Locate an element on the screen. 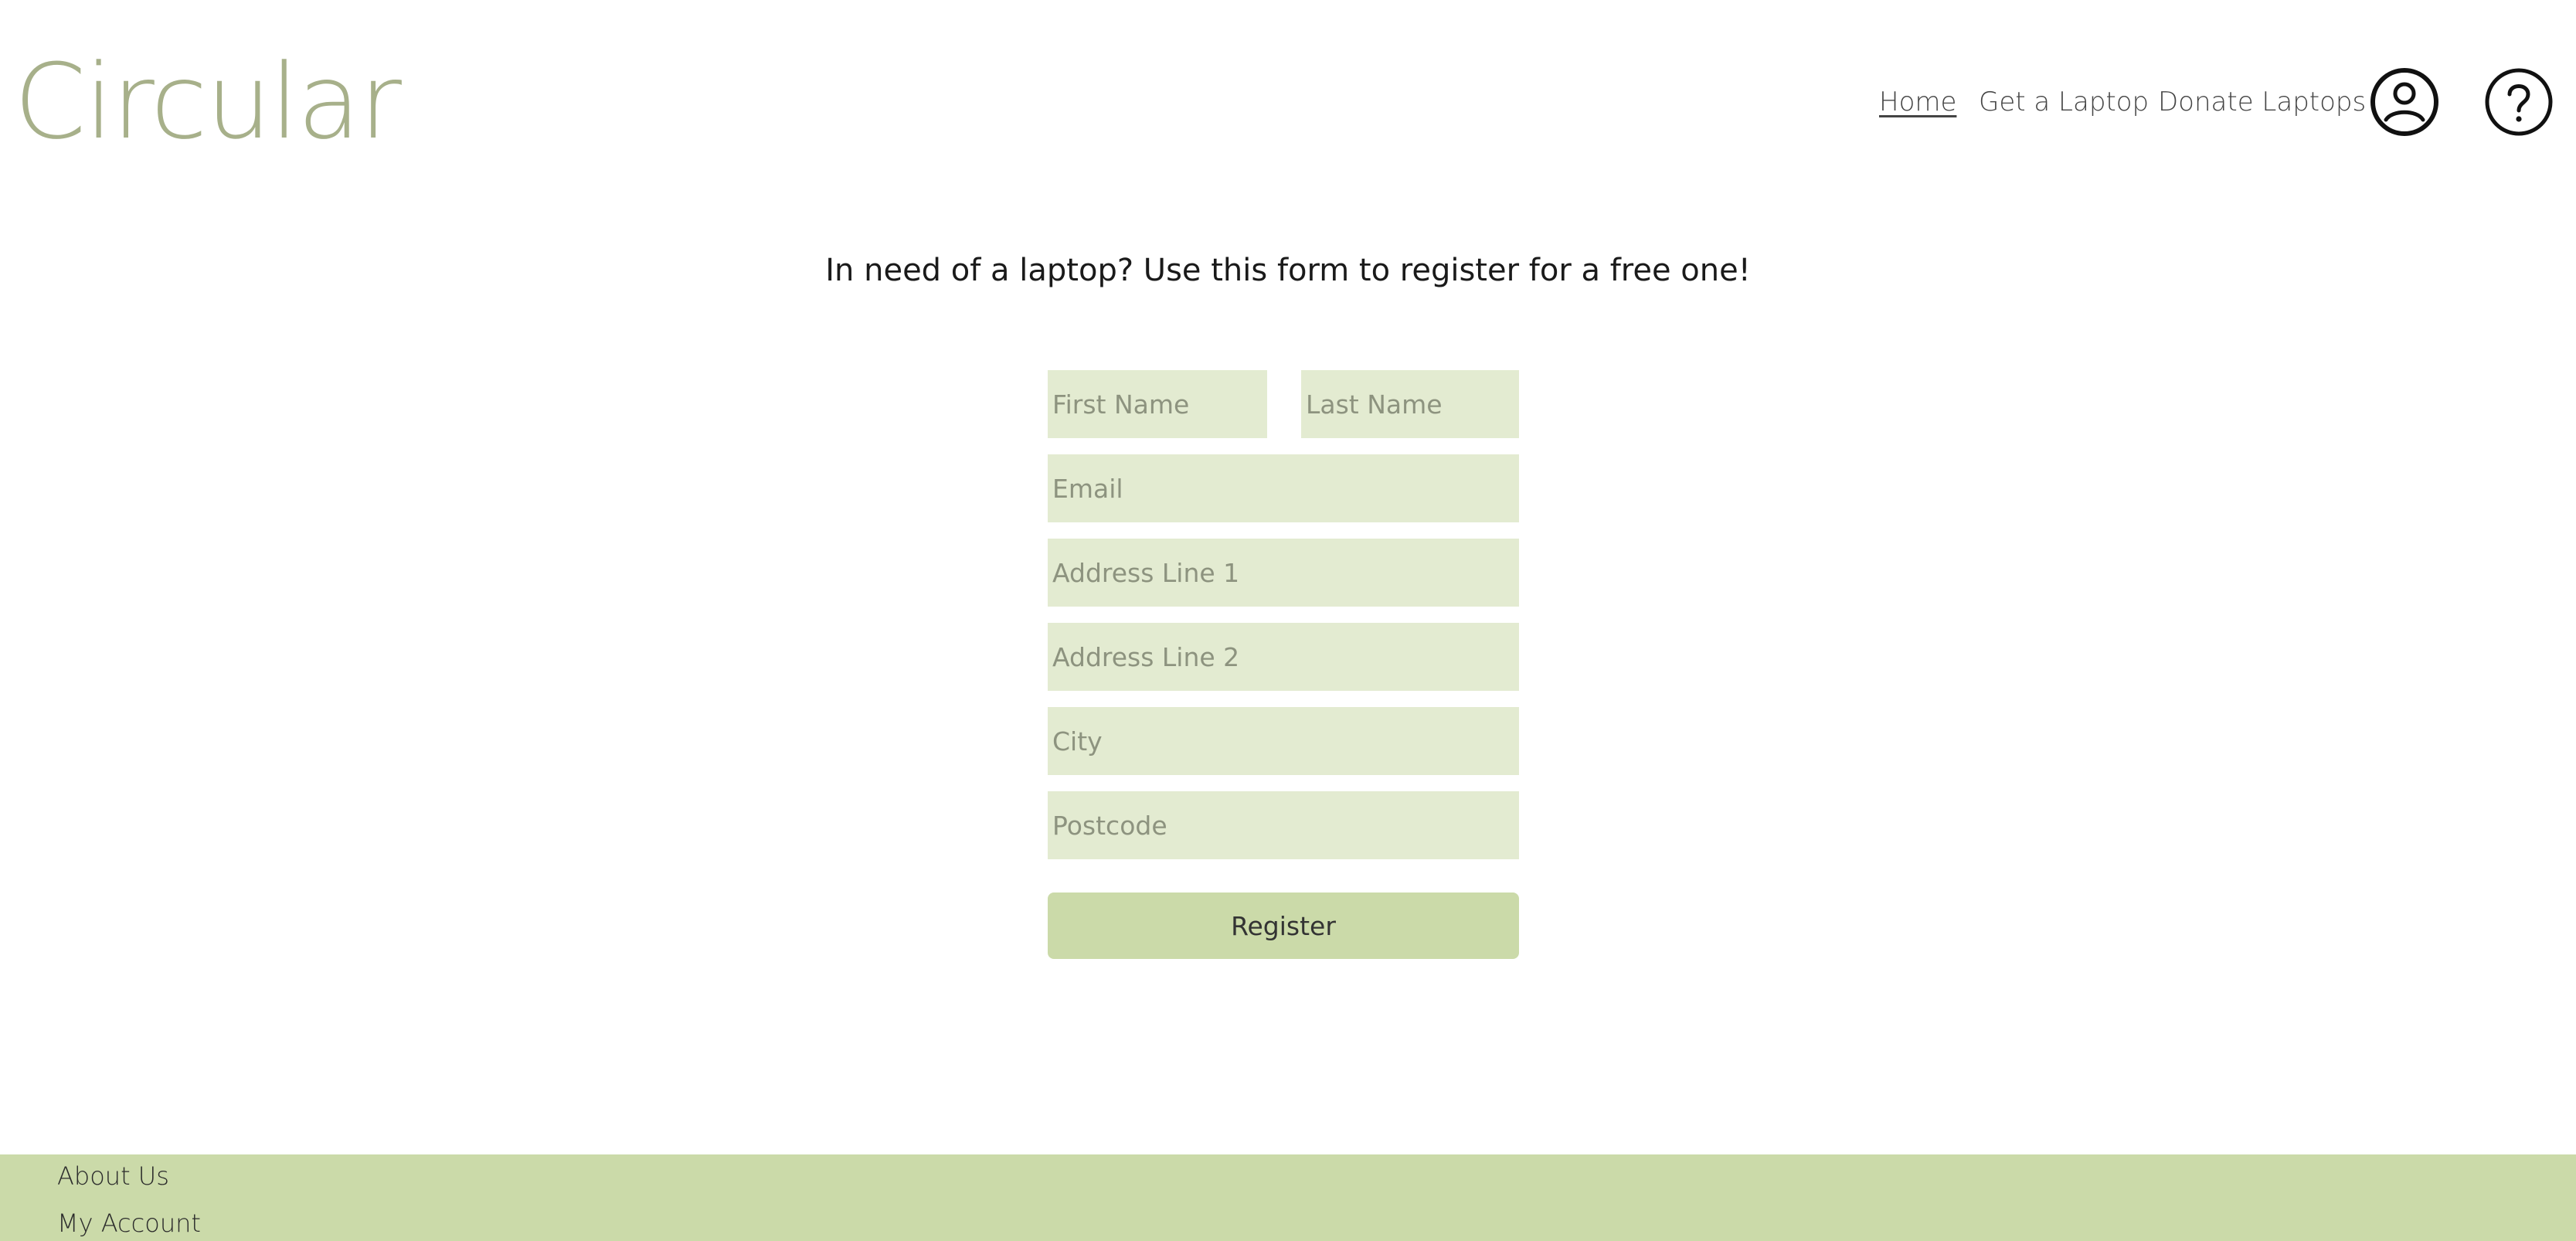 The width and height of the screenshot is (2576, 1241). address-line-2-input is located at coordinates (1283, 657).